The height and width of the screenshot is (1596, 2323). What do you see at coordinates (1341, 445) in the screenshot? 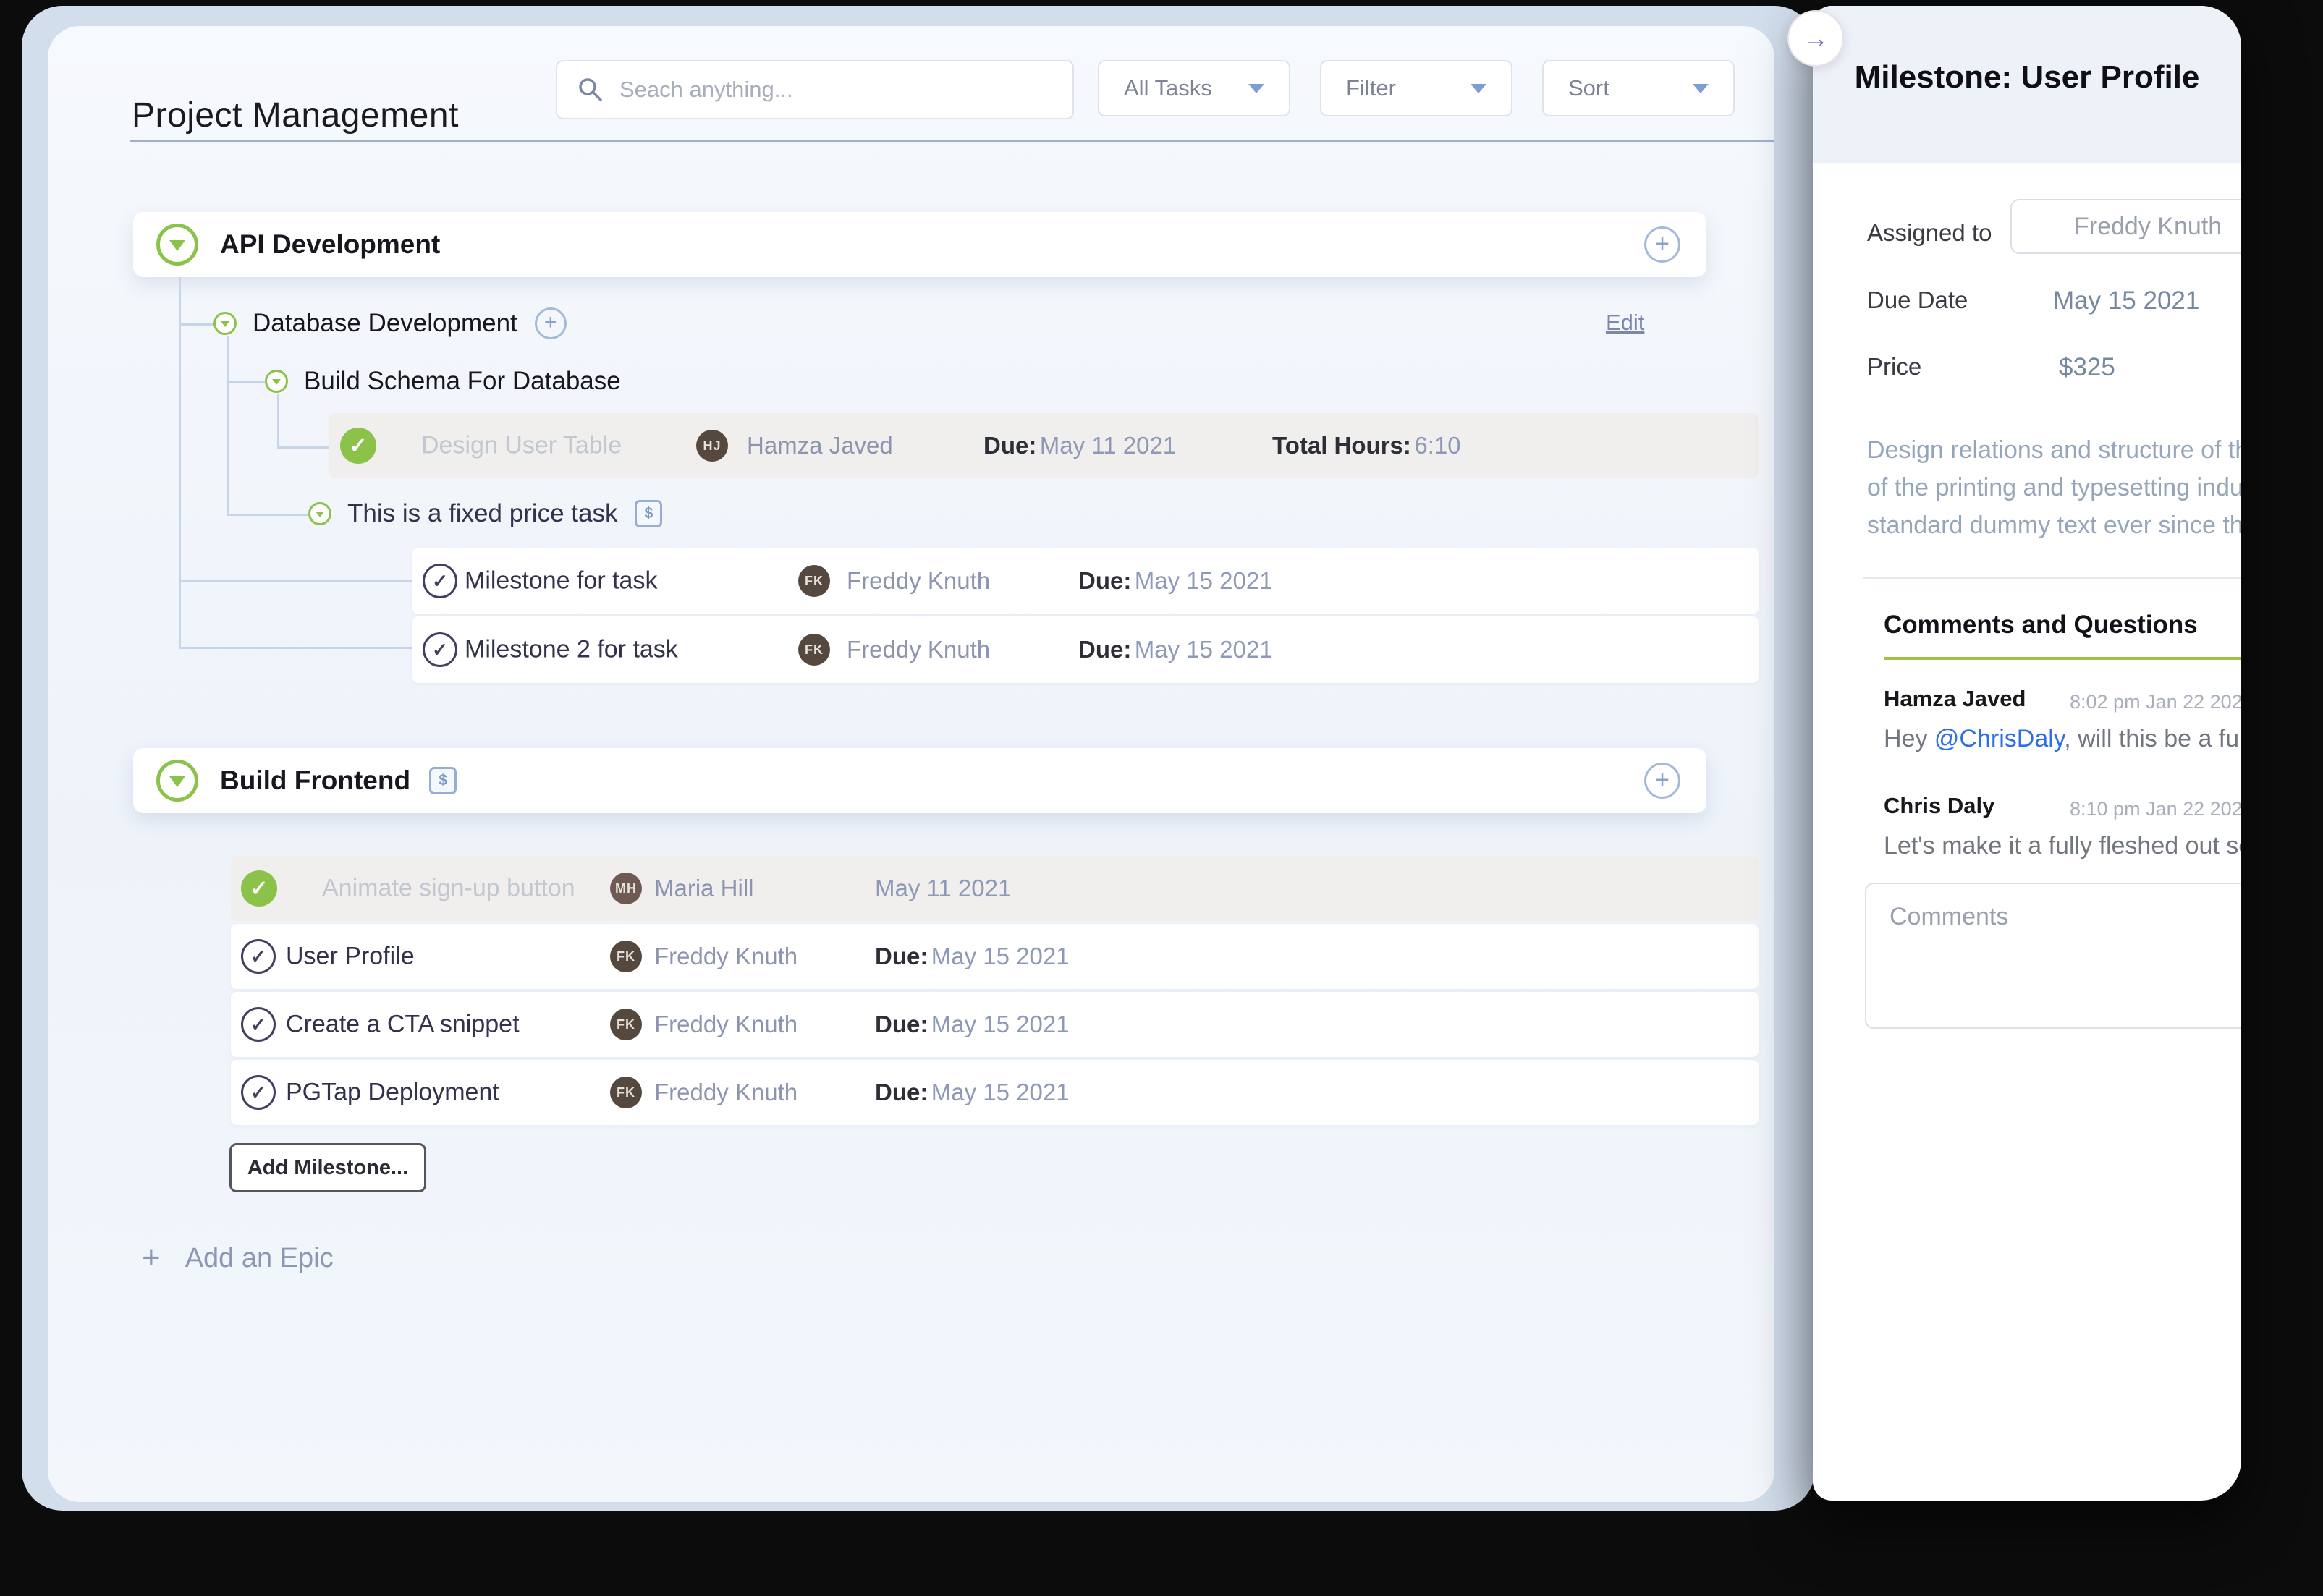
I see `hours-label: Total Hours:` at bounding box center [1341, 445].